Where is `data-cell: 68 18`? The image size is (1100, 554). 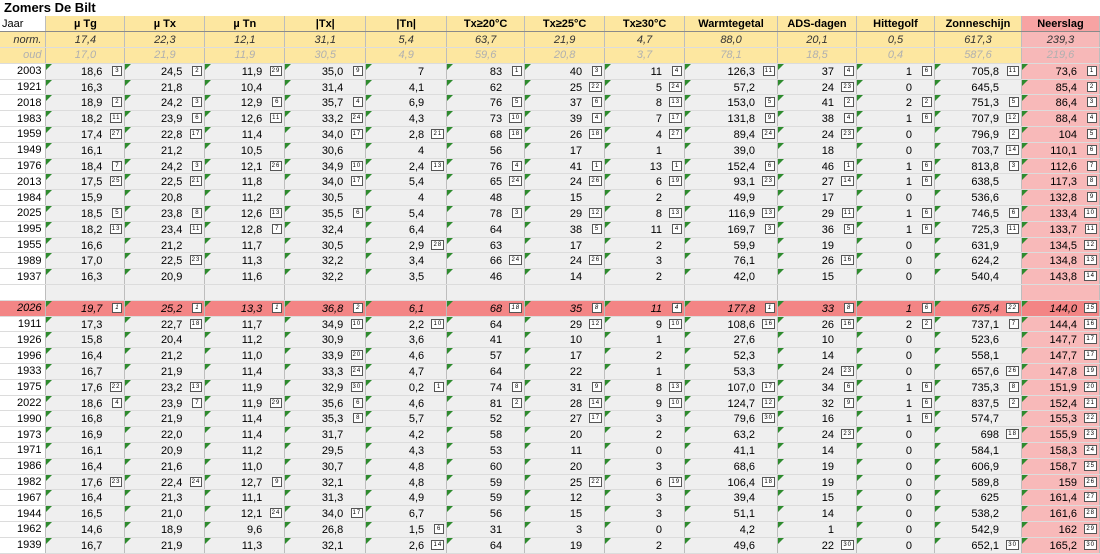
data-cell: 68 18 is located at coordinates (486, 134).